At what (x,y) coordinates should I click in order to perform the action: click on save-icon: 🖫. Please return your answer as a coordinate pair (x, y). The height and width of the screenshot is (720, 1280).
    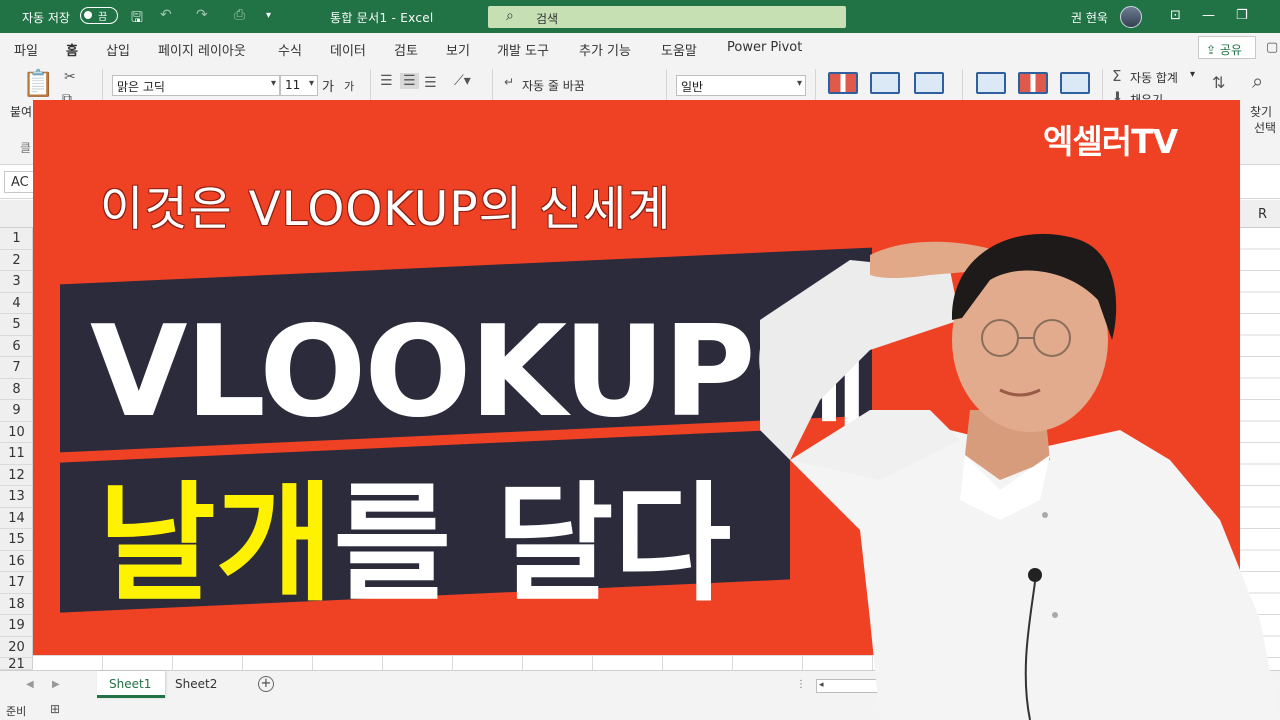
    Looking at the image, I should click on (137, 19).